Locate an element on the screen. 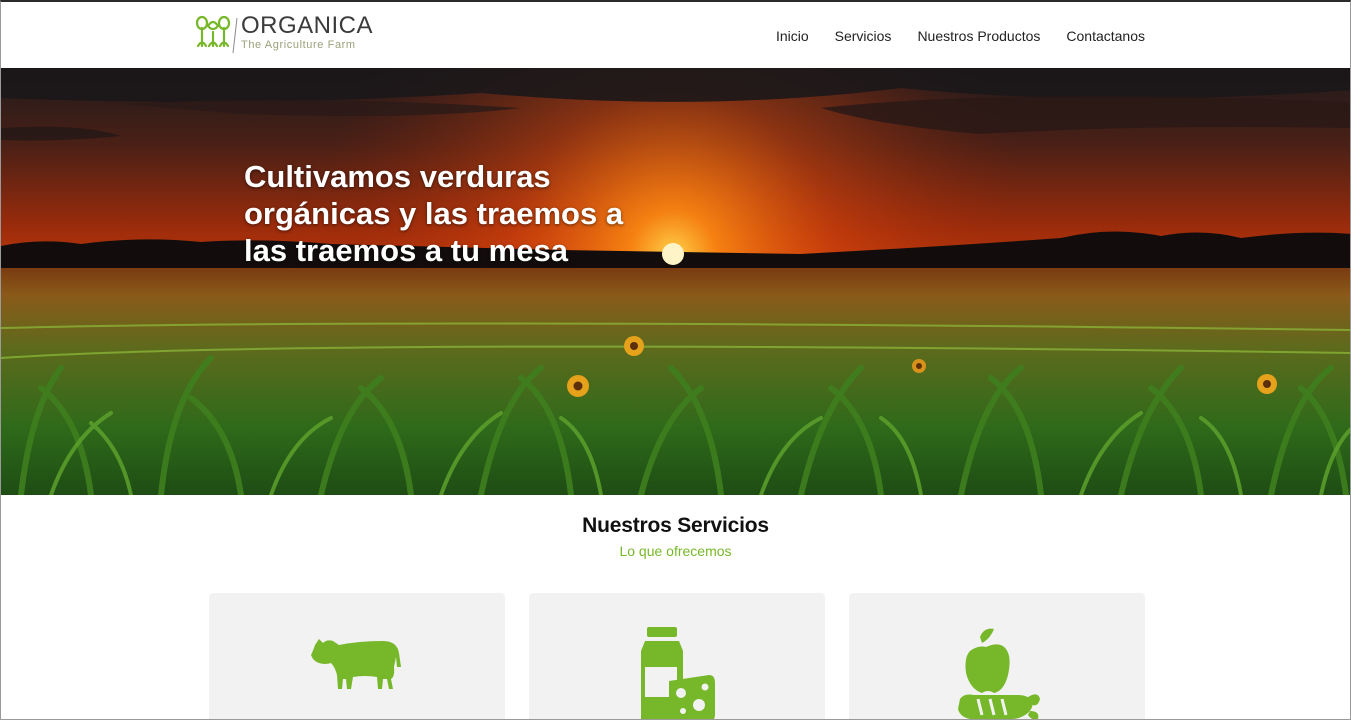  nav-item-nuestros-productos: Nuestros Productos is located at coordinates (978, 36).